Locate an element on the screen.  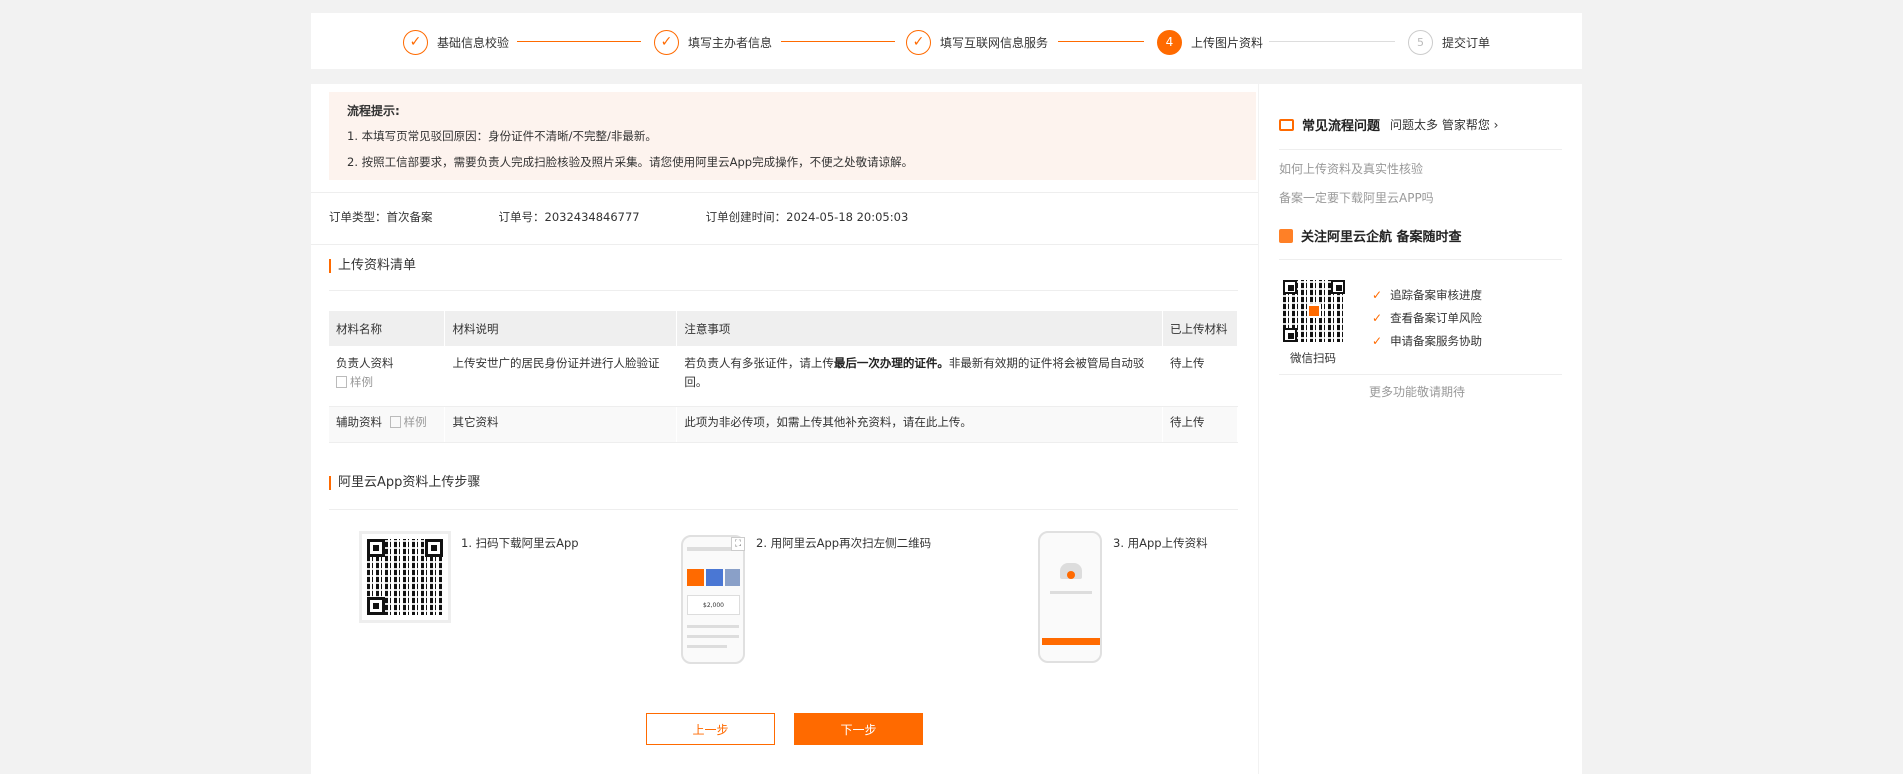
step-sponsor-info: ✓ 填写主办者信息 is located at coordinates (713, 42).